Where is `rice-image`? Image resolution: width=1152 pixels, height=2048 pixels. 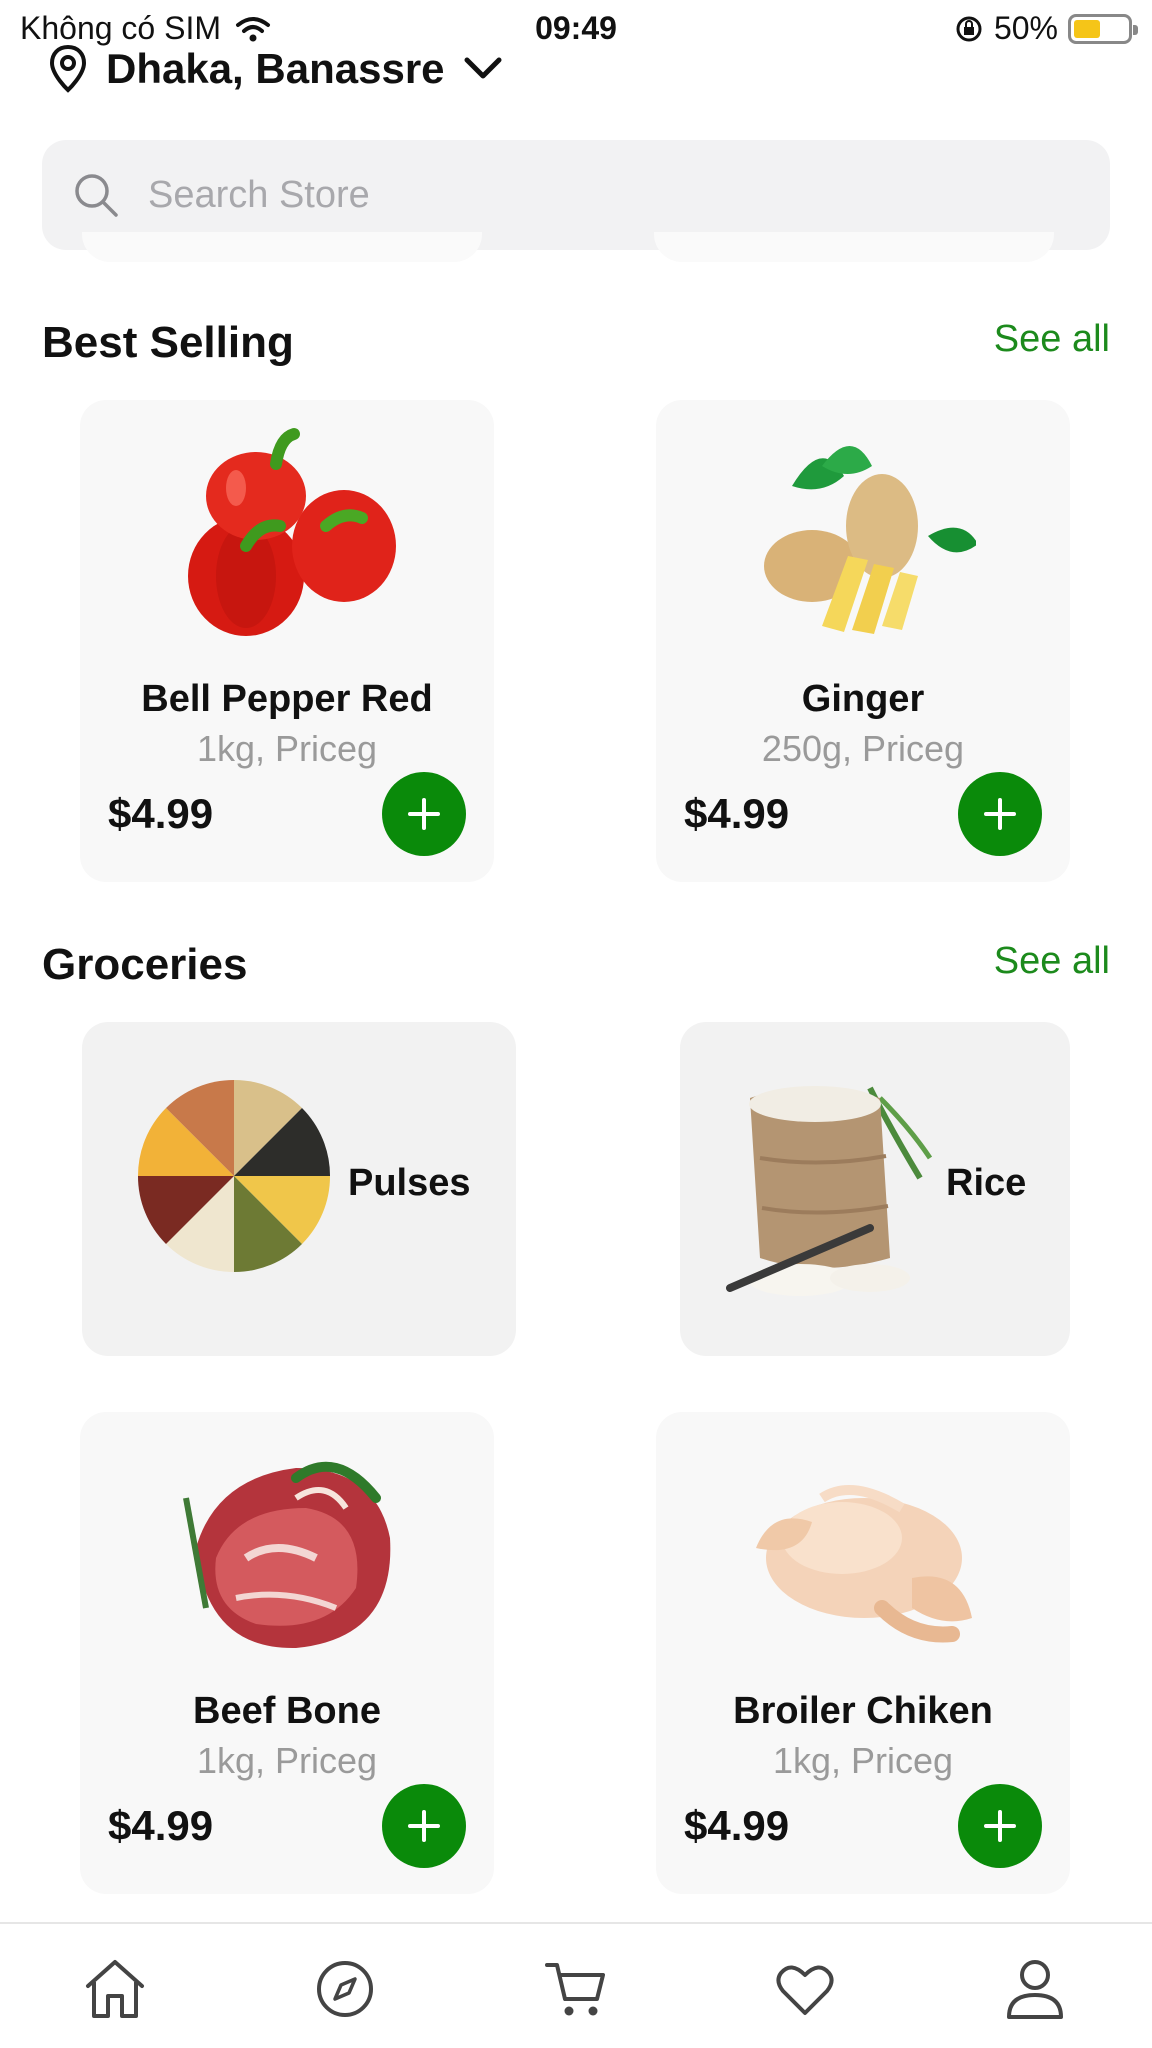 rice-image is located at coordinates (829, 1191).